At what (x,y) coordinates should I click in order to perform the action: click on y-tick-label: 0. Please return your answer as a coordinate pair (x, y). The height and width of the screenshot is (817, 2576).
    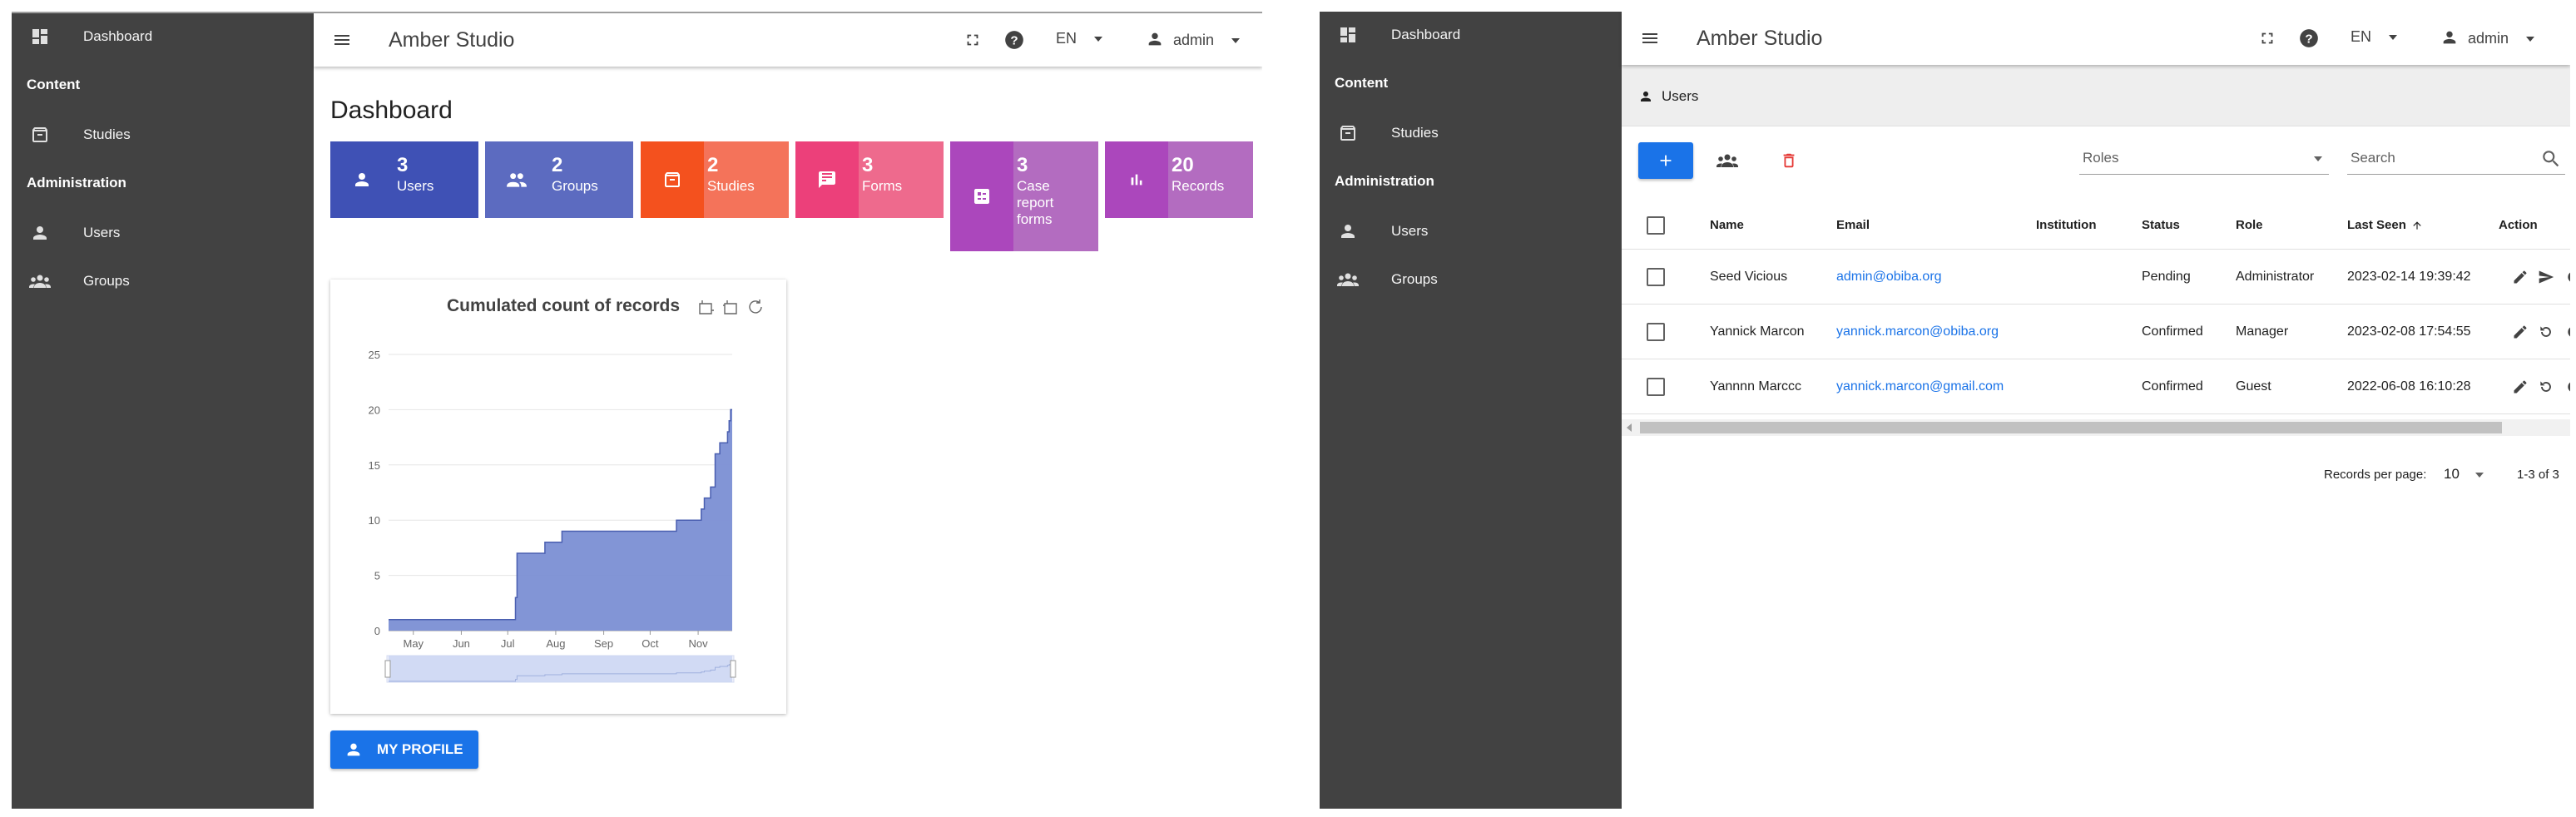
    Looking at the image, I should click on (377, 631).